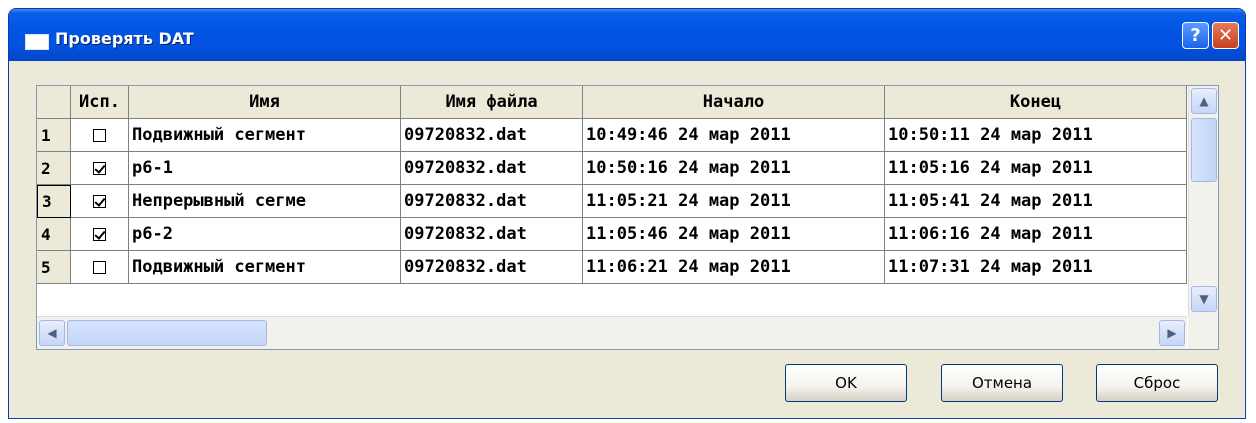 This screenshot has width=1256, height=423. I want to click on start-cell: 10:49:46 24 мар 2011, so click(734, 135).